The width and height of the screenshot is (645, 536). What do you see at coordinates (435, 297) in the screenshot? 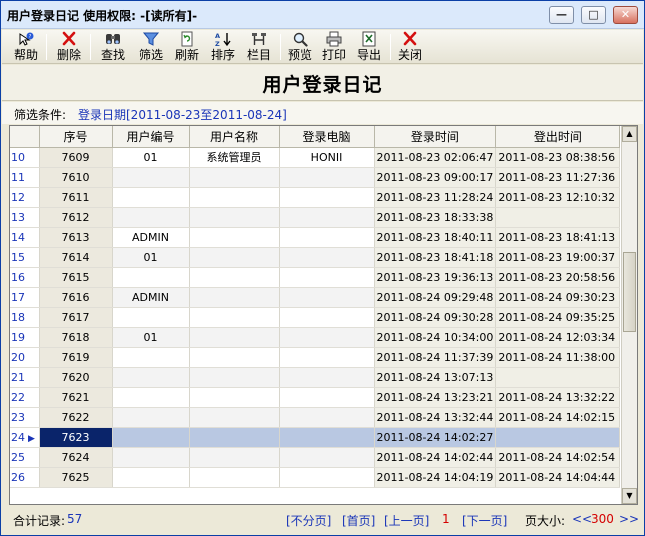
I see `login-time-cell: 2011-08-24 09:29:48` at bounding box center [435, 297].